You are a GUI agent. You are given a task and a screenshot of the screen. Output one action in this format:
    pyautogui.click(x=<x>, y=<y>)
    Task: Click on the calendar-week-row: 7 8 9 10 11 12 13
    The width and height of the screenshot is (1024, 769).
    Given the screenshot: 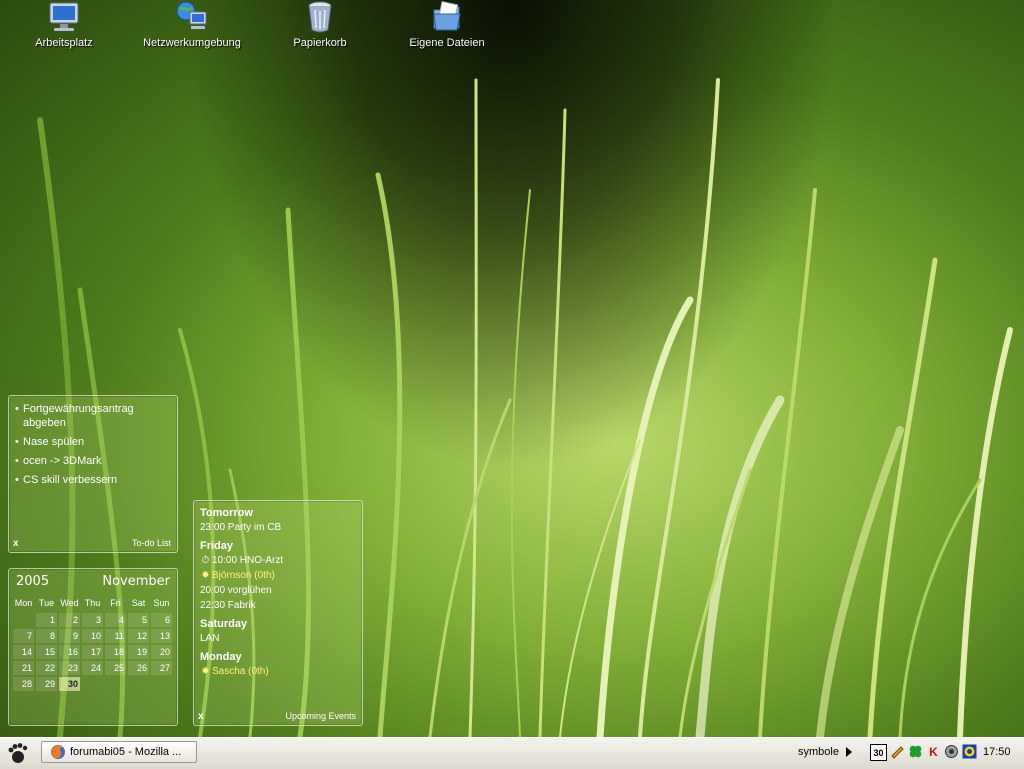 What is the action you would take?
    pyautogui.click(x=92, y=636)
    